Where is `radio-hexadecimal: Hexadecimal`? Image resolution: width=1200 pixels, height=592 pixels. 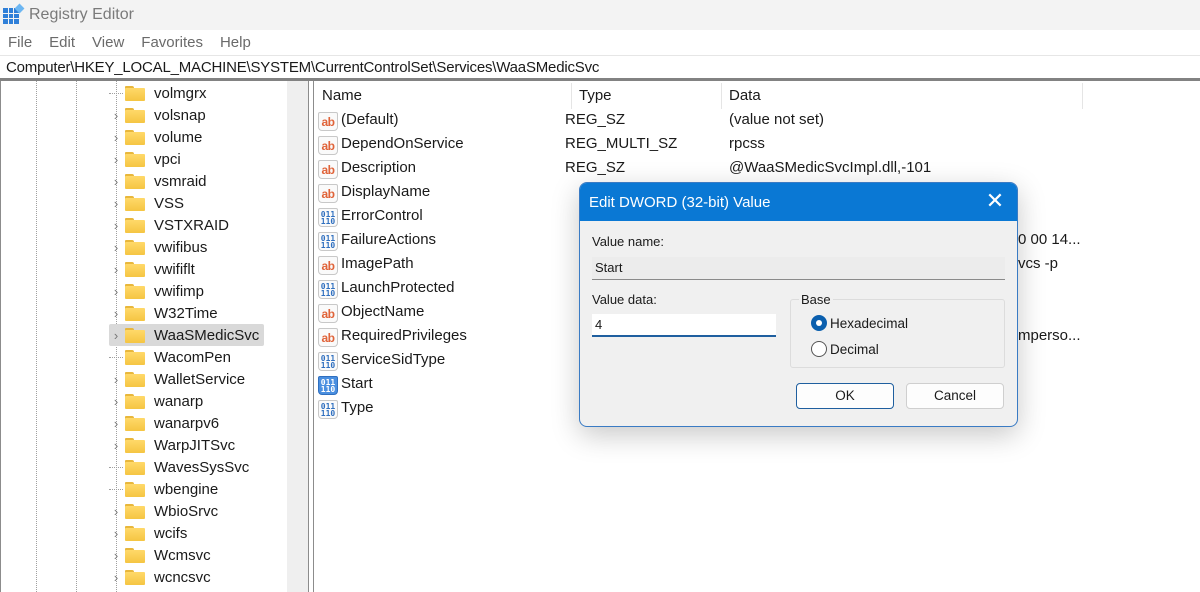
radio-hexadecimal: Hexadecimal is located at coordinates (859, 323).